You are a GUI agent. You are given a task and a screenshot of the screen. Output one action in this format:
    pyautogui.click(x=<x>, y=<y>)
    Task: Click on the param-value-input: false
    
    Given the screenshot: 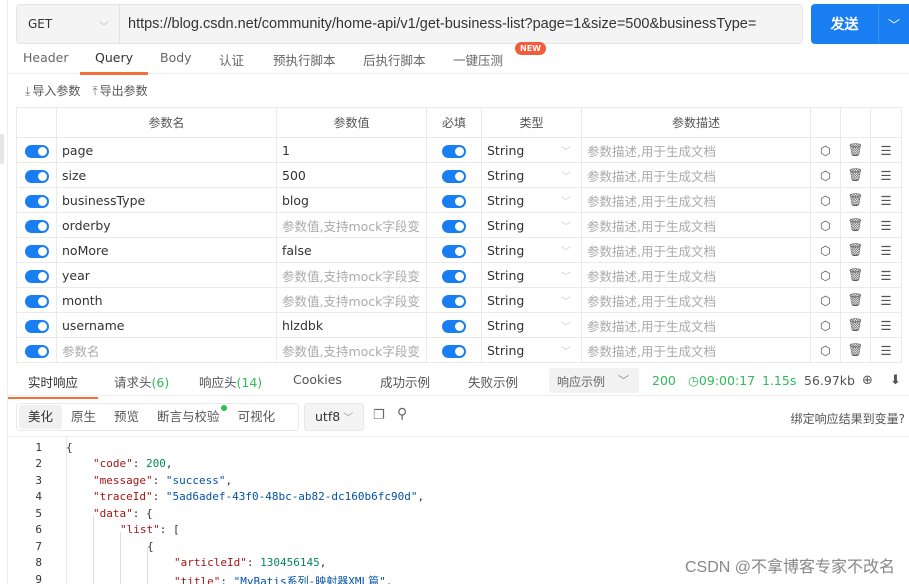 What is the action you would take?
    pyautogui.click(x=351, y=250)
    